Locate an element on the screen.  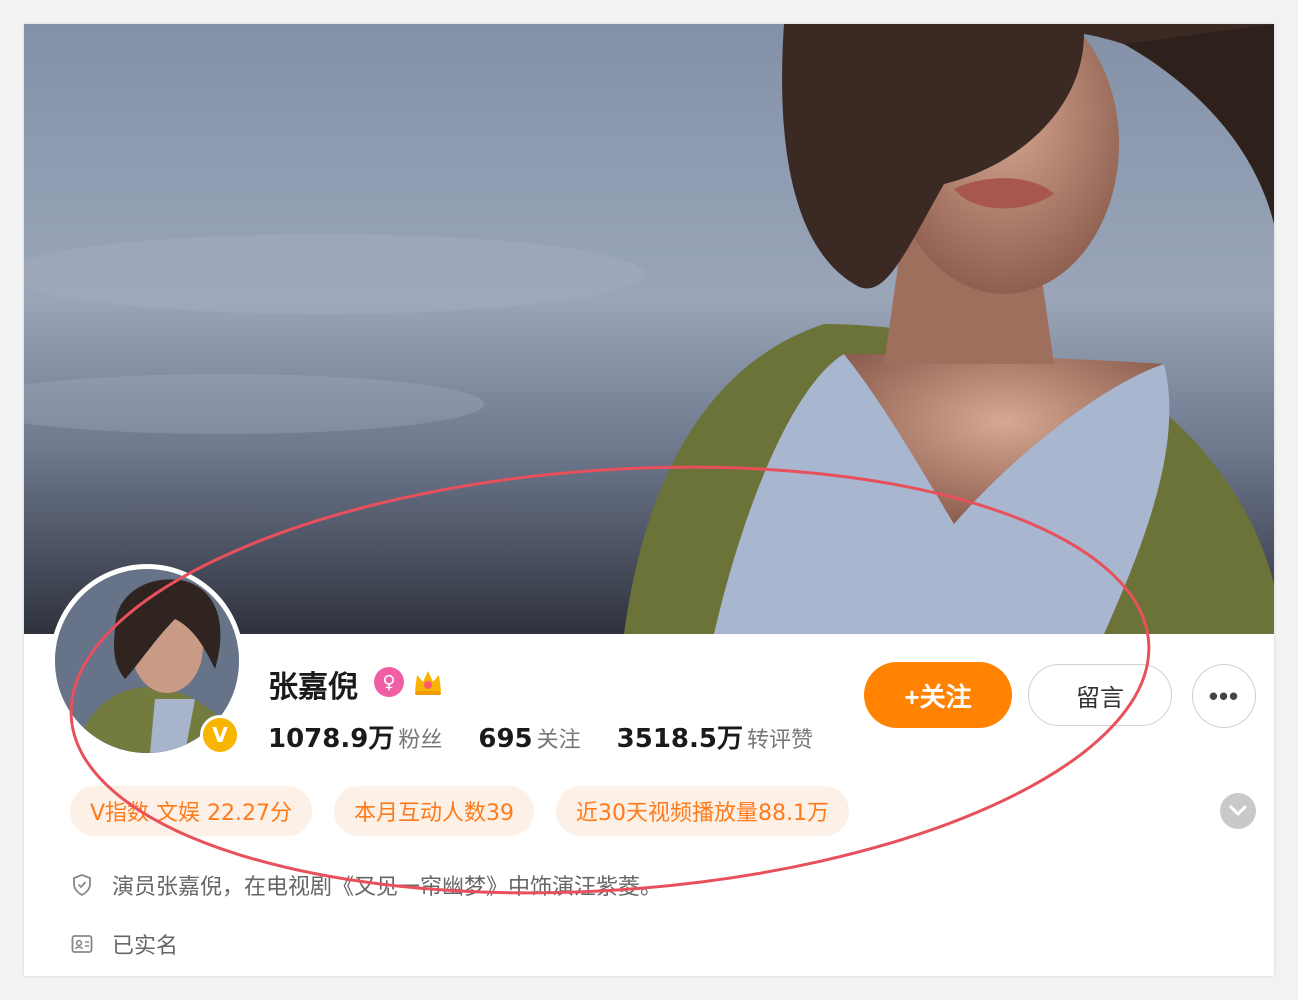
verification-row: 已实名 is located at coordinates (124, 944).